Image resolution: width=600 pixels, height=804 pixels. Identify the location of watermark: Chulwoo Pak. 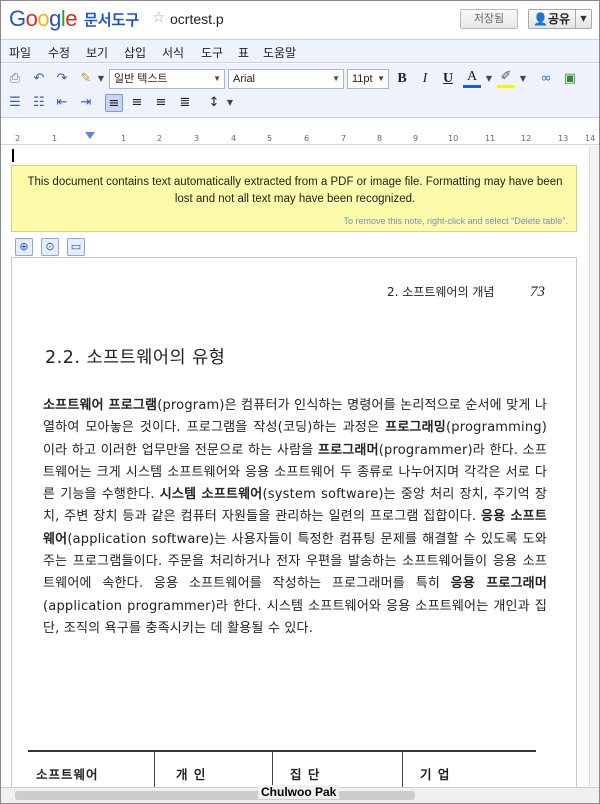
(299, 792).